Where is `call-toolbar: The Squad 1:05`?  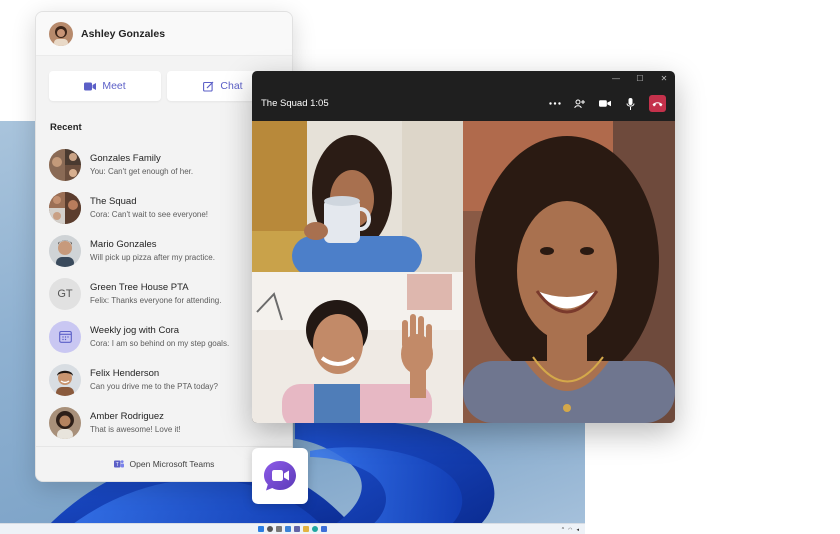
call-toolbar: The Squad 1:05 is located at coordinates (463, 103).